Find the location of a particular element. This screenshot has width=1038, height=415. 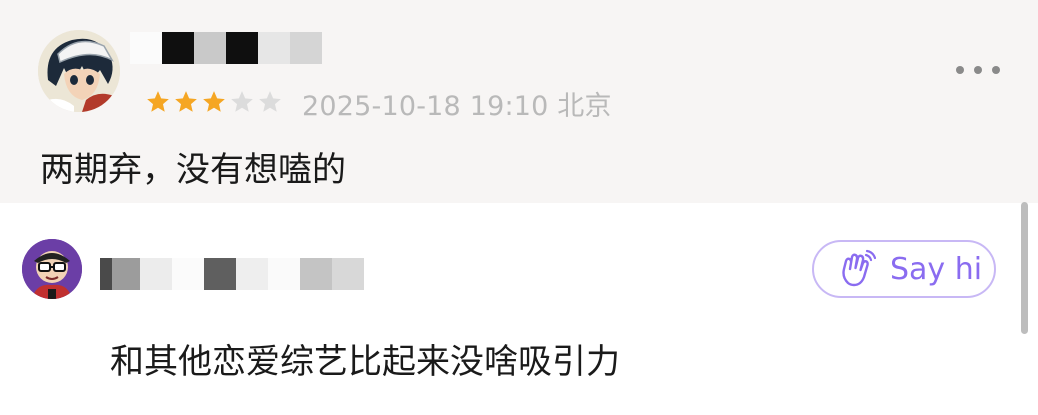

scrollbar is located at coordinates (1024, 268).